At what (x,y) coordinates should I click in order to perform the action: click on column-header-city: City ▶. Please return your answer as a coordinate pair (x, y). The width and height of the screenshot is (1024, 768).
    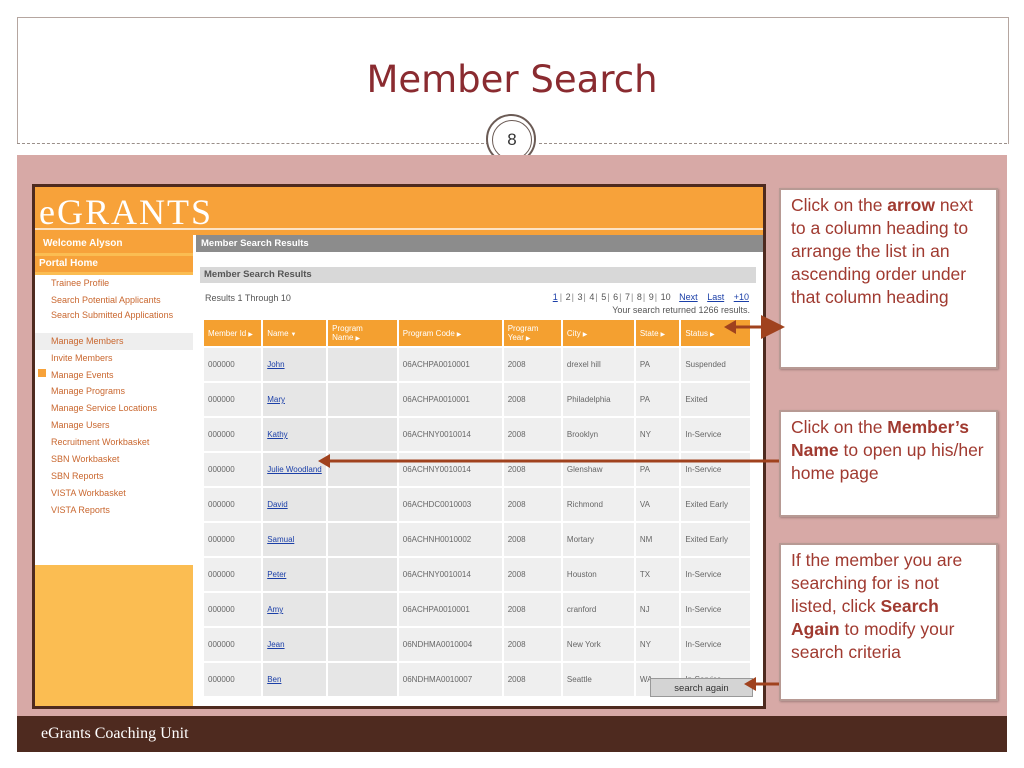
    Looking at the image, I should click on (598, 333).